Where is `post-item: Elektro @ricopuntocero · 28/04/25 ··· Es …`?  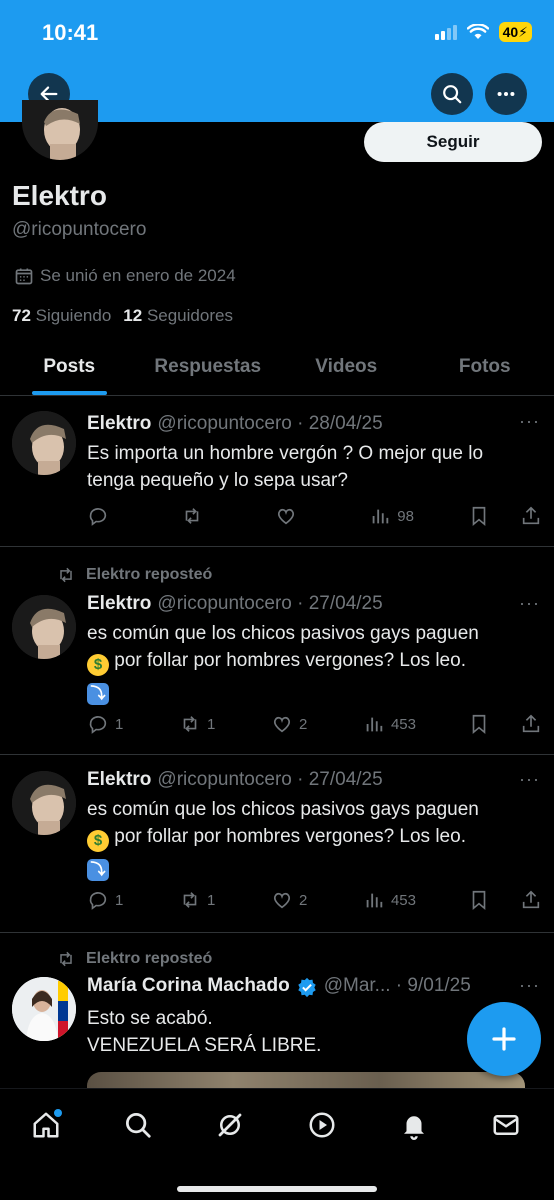
post-item: Elektro @ricopuntocero · 28/04/25 ··· Es … is located at coordinates (277, 472).